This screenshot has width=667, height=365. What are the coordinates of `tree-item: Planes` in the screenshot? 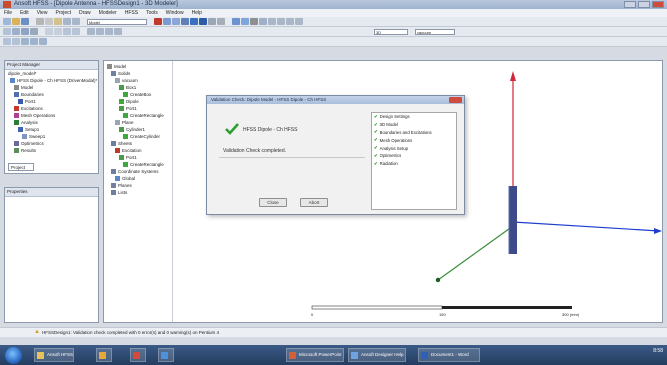 It's located at (138, 185).